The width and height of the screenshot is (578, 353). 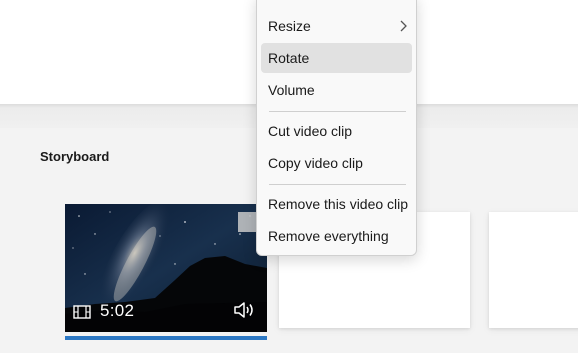 I want to click on menu-item-rotate: Rotate, so click(x=336, y=58).